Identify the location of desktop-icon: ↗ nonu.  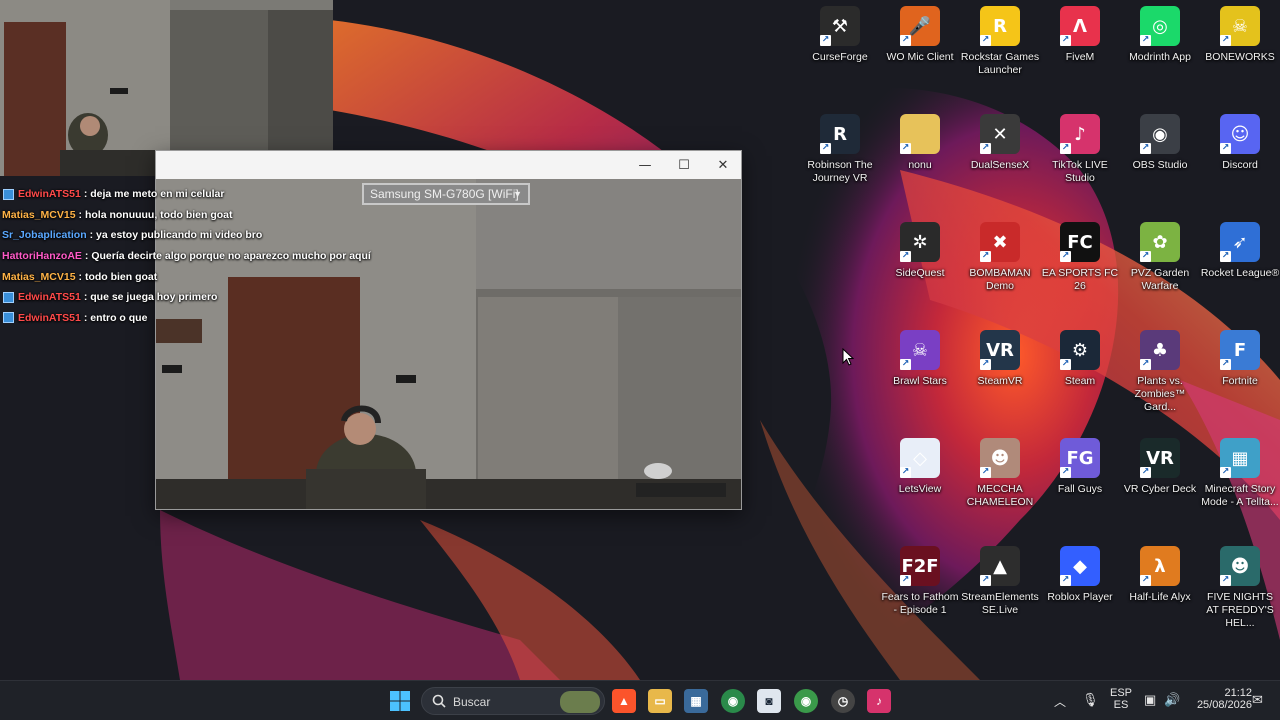
(920, 160).